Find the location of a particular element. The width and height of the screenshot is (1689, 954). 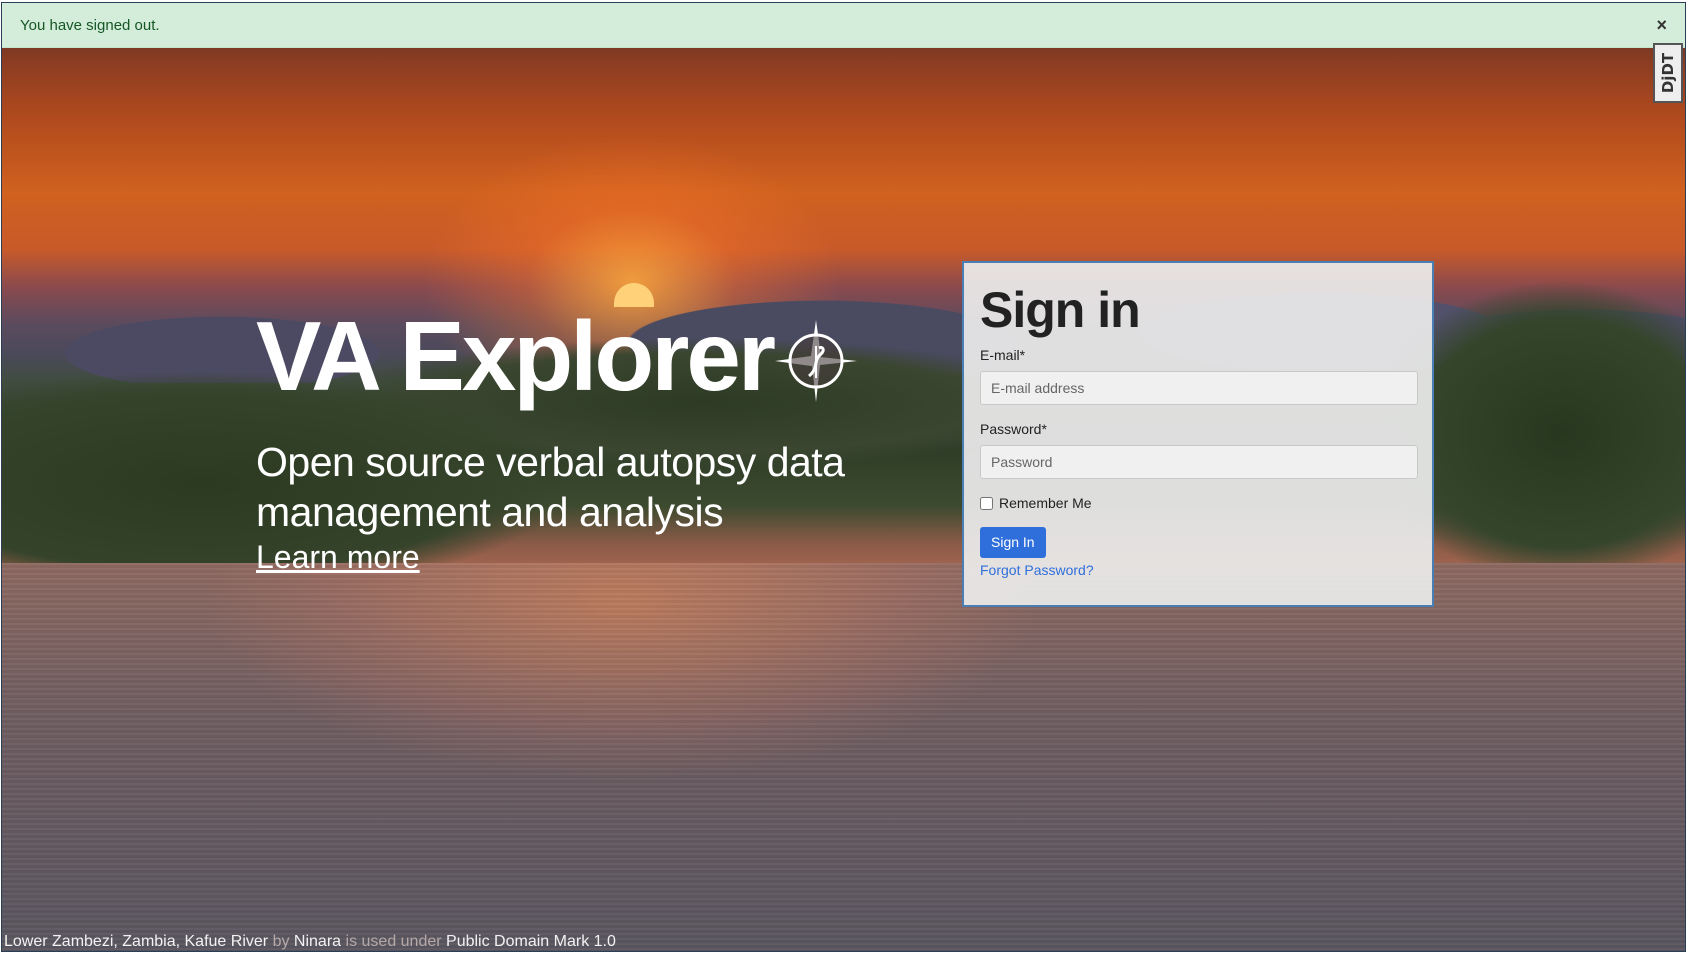

signed-out-alert: You have signed out. × is located at coordinates (843, 25).